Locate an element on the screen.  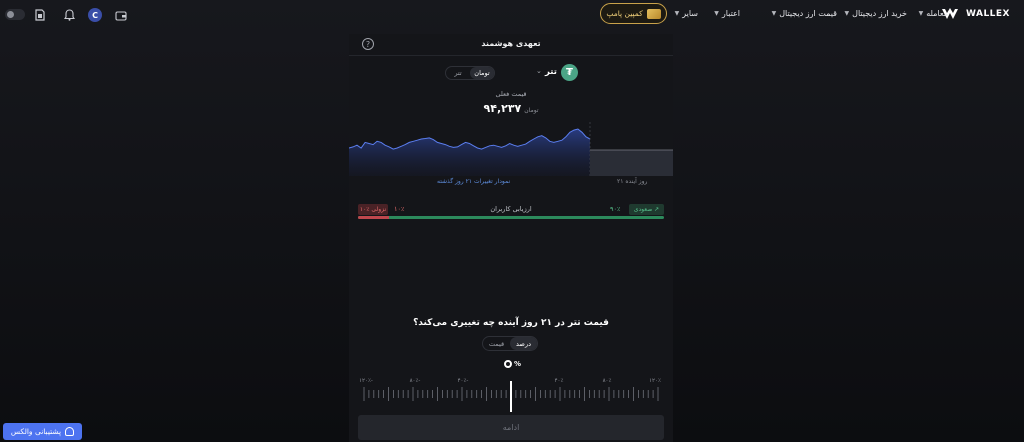
nav-item-trade: ▼ معامله is located at coordinates (933, 13).